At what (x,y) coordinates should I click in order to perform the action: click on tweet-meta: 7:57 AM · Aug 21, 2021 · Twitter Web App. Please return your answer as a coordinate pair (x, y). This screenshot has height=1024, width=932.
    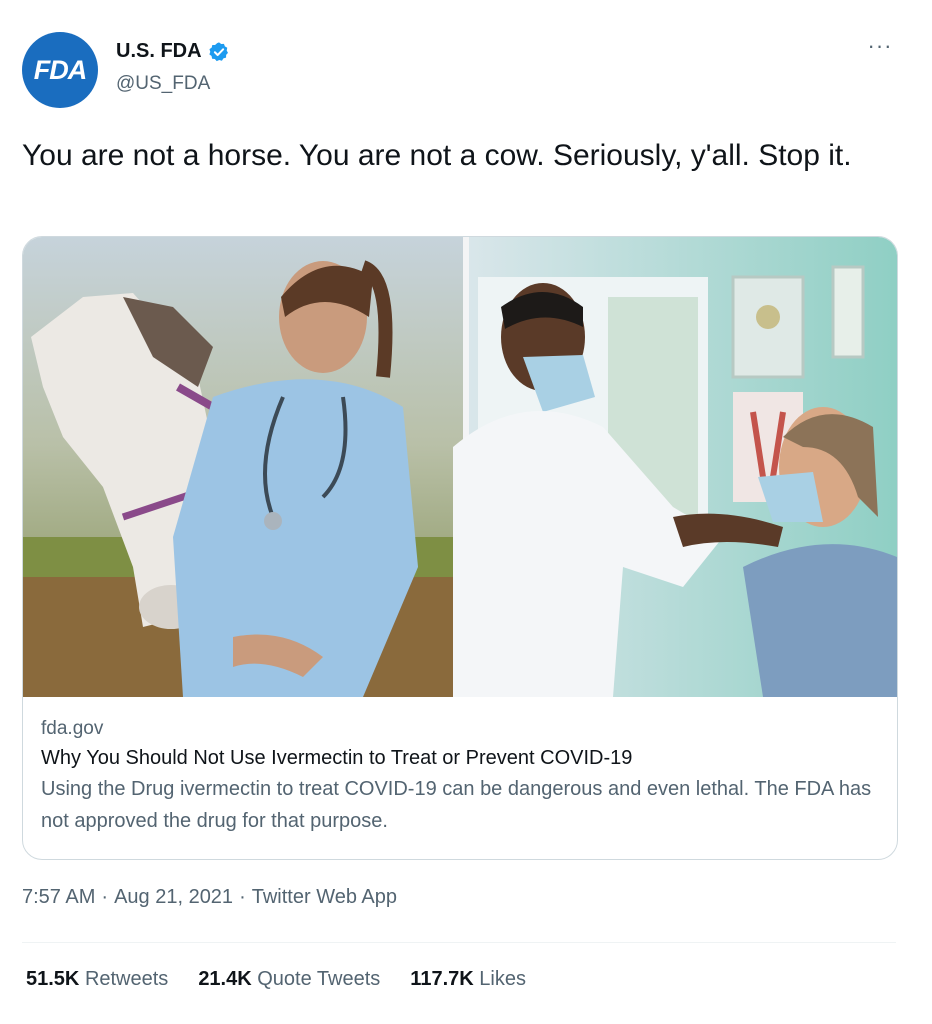
    Looking at the image, I should click on (209, 897).